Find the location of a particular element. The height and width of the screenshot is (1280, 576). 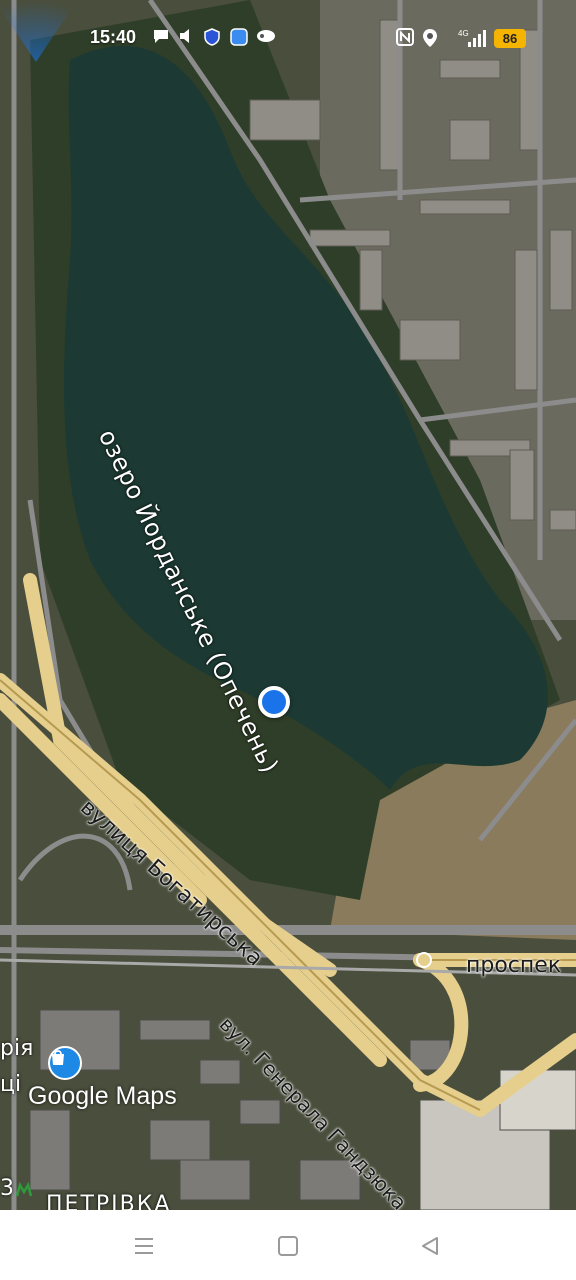

google-maps-logo: Google Maps is located at coordinates (102, 1096).